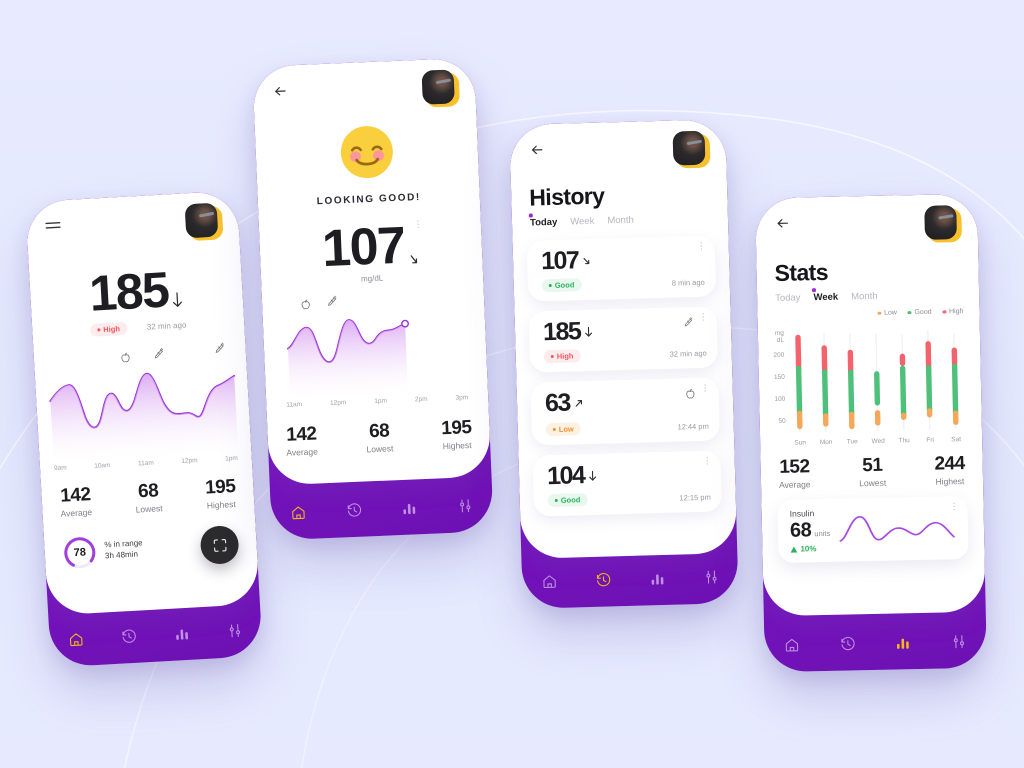  Describe the element at coordinates (625, 411) in the screenshot. I see `list-item: ⋮ 63 Low 12:44 pm` at that location.